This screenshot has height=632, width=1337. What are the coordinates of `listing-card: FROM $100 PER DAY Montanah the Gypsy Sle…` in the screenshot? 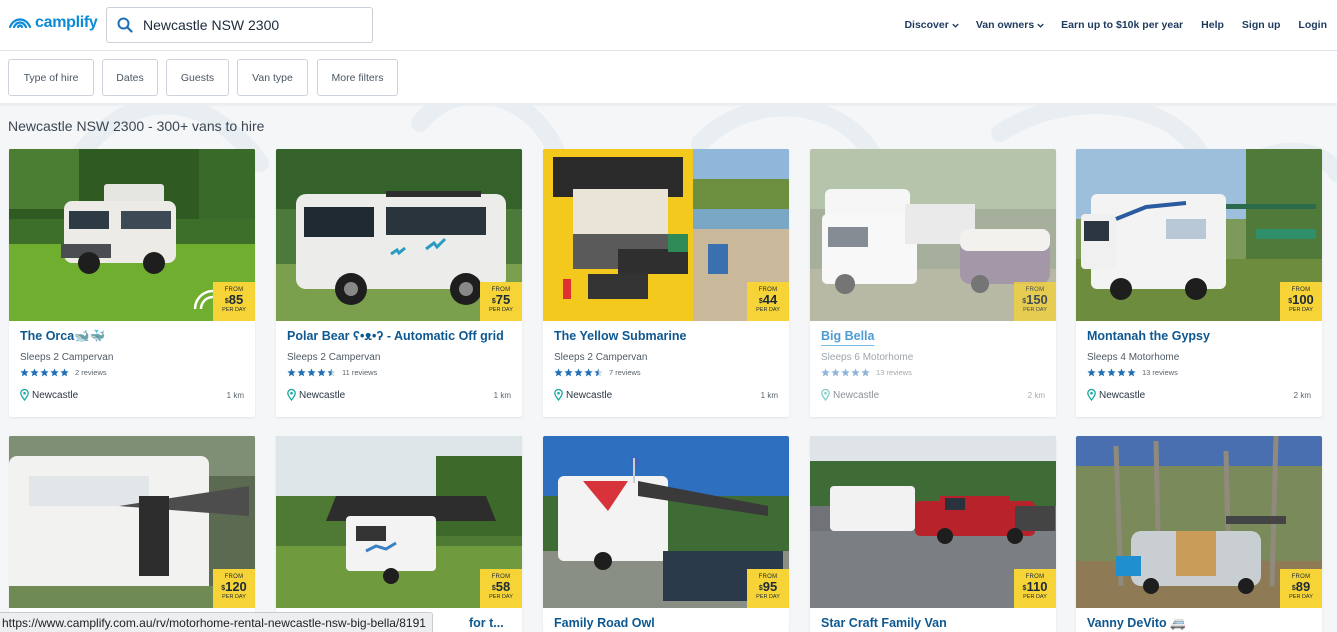 It's located at (1199, 283).